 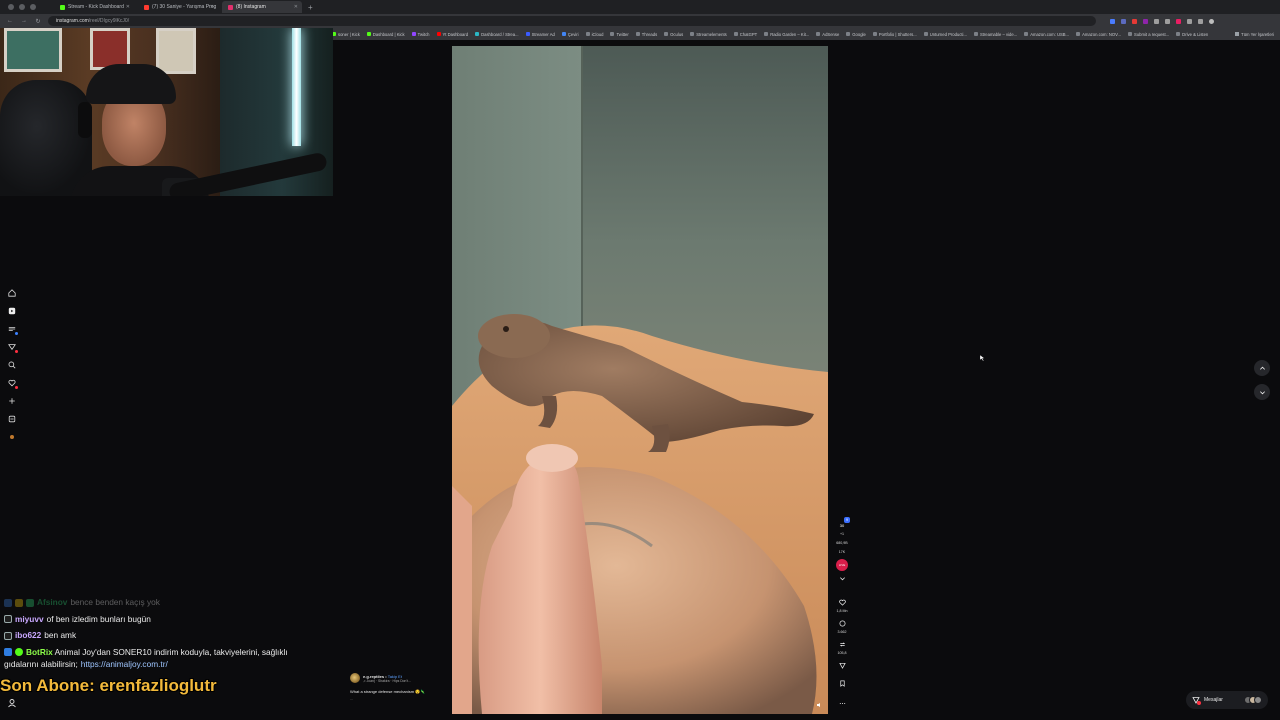 I want to click on author-avatar, so click(x=355, y=678).